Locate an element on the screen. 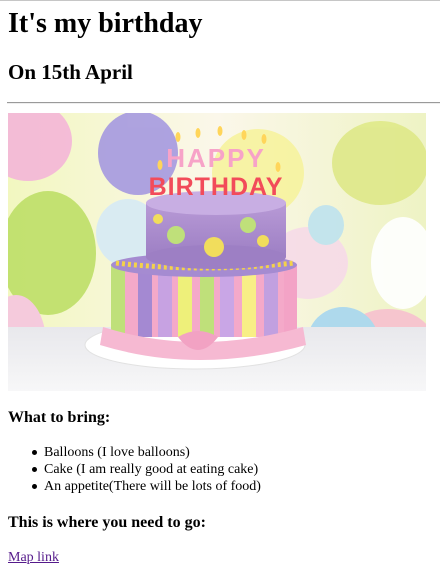  viewport-top-border is located at coordinates (220, 0).